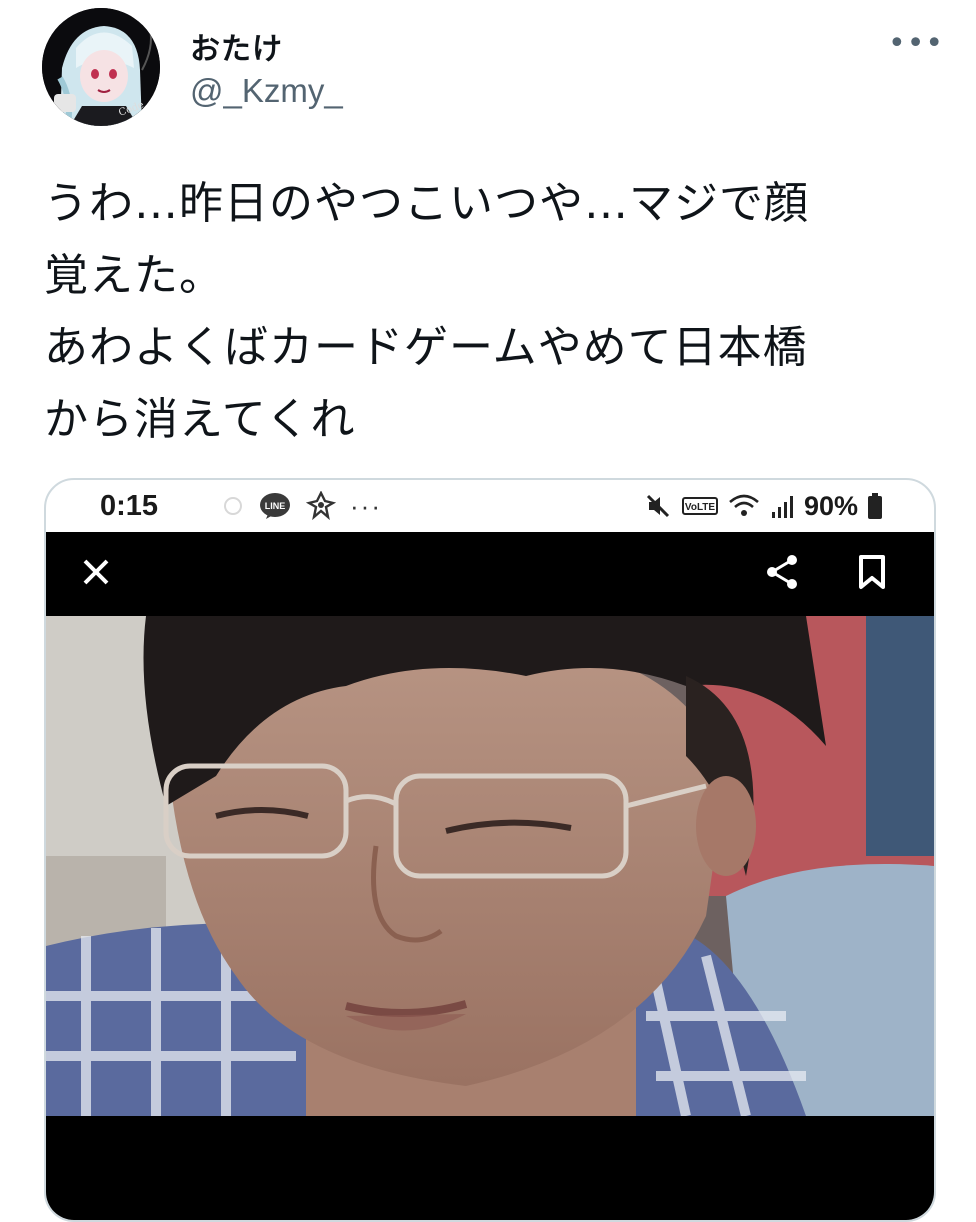 The width and height of the screenshot is (976, 1222). What do you see at coordinates (490, 506) in the screenshot?
I see `phone-status-bar: 0:15 LINE ··· VoLTE 90%` at bounding box center [490, 506].